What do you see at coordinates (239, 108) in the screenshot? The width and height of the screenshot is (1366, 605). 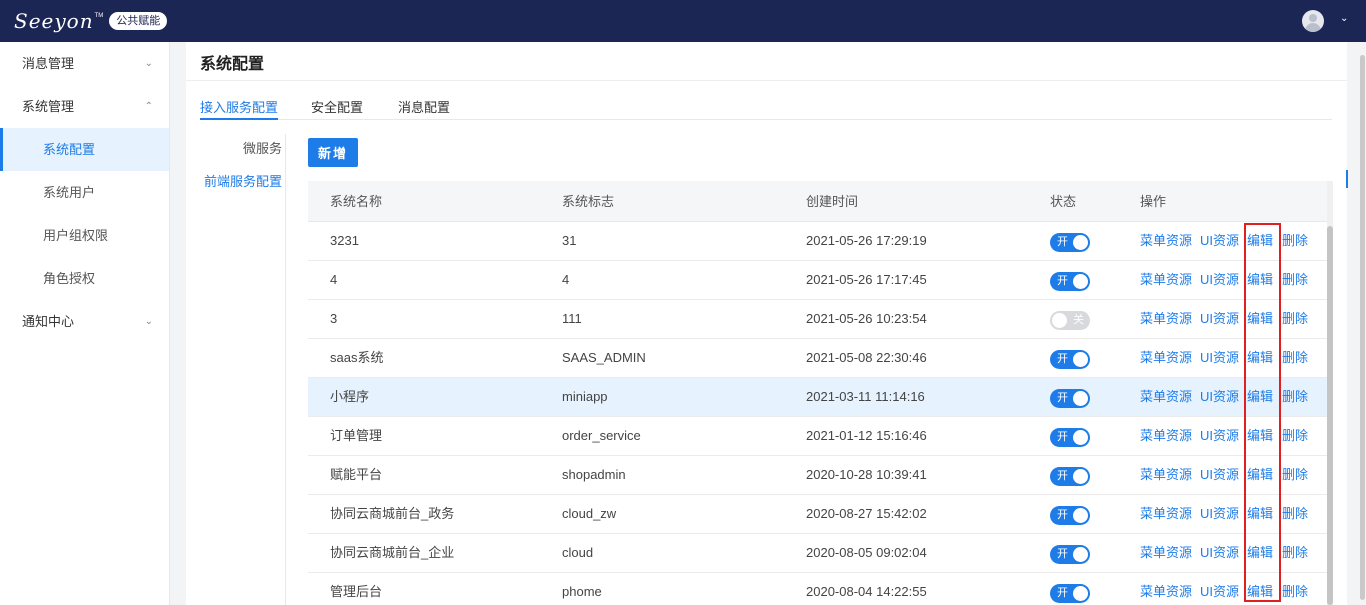 I see `tab-access-service-config: 接入服务配置` at bounding box center [239, 108].